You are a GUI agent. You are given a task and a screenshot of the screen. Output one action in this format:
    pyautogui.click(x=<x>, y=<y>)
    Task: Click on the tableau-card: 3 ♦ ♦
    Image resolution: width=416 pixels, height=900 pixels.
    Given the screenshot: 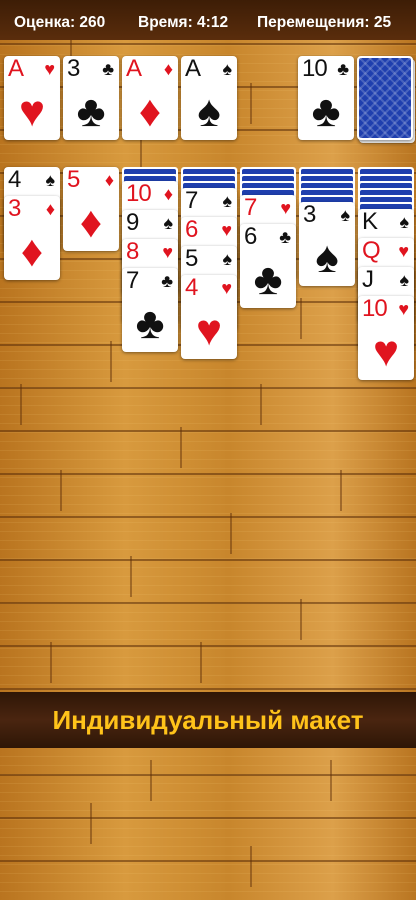 What is the action you would take?
    pyautogui.click(x=32, y=238)
    